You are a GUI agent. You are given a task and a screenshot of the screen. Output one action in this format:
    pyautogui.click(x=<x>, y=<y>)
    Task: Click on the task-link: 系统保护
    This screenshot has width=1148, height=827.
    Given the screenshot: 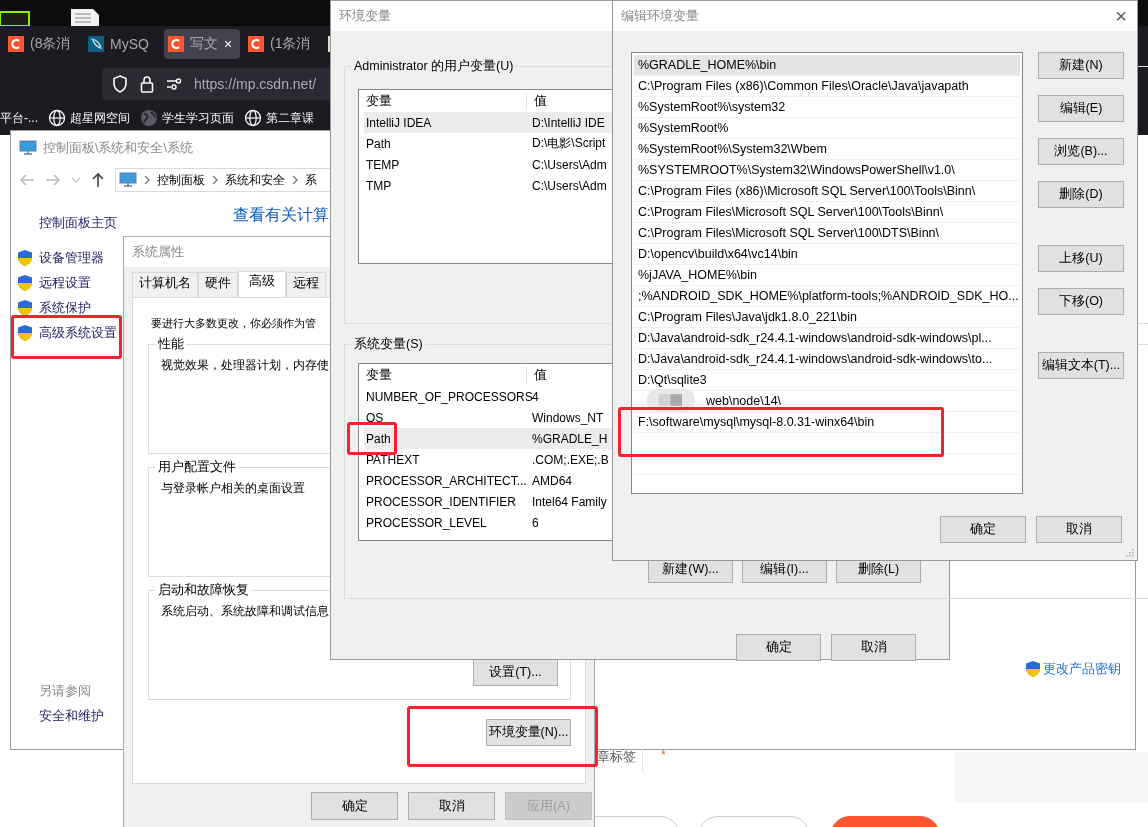 What is the action you would take?
    pyautogui.click(x=114, y=308)
    